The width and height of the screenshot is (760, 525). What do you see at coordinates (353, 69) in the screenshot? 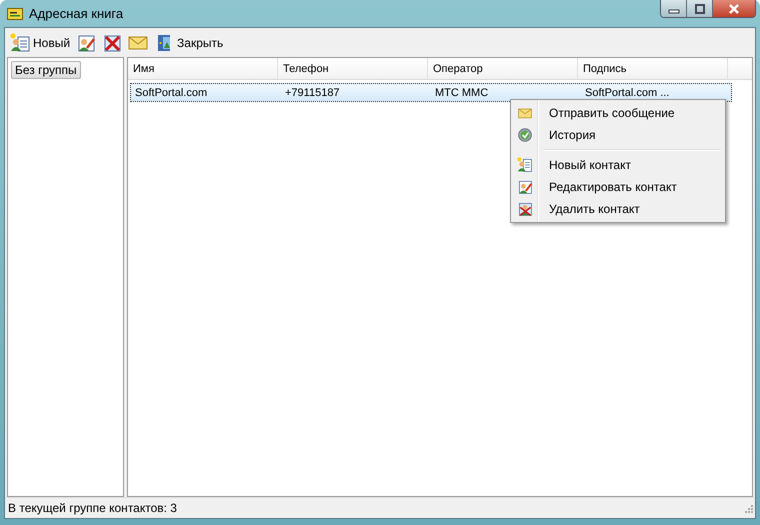
I see `column-header: Телефон` at bounding box center [353, 69].